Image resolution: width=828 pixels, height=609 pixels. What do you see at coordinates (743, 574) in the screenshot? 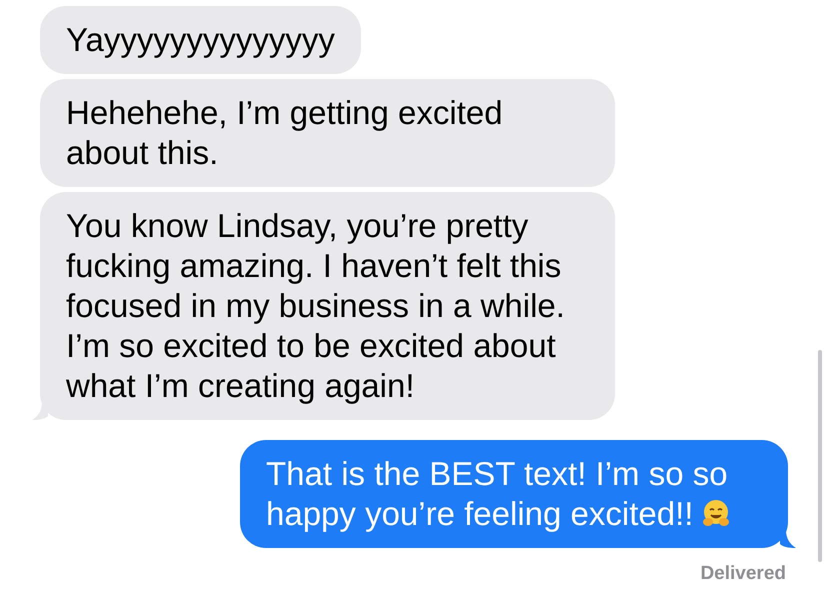
I see `delivery-status: Delivered` at bounding box center [743, 574].